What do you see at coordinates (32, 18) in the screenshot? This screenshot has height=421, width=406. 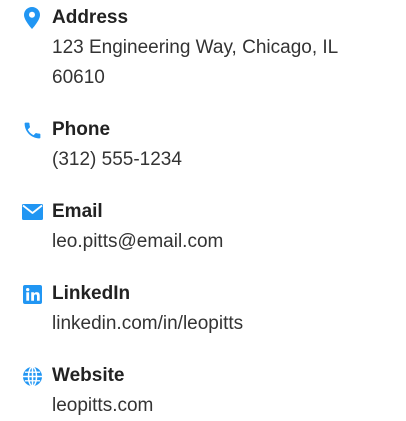 I see `map-pin-icon` at bounding box center [32, 18].